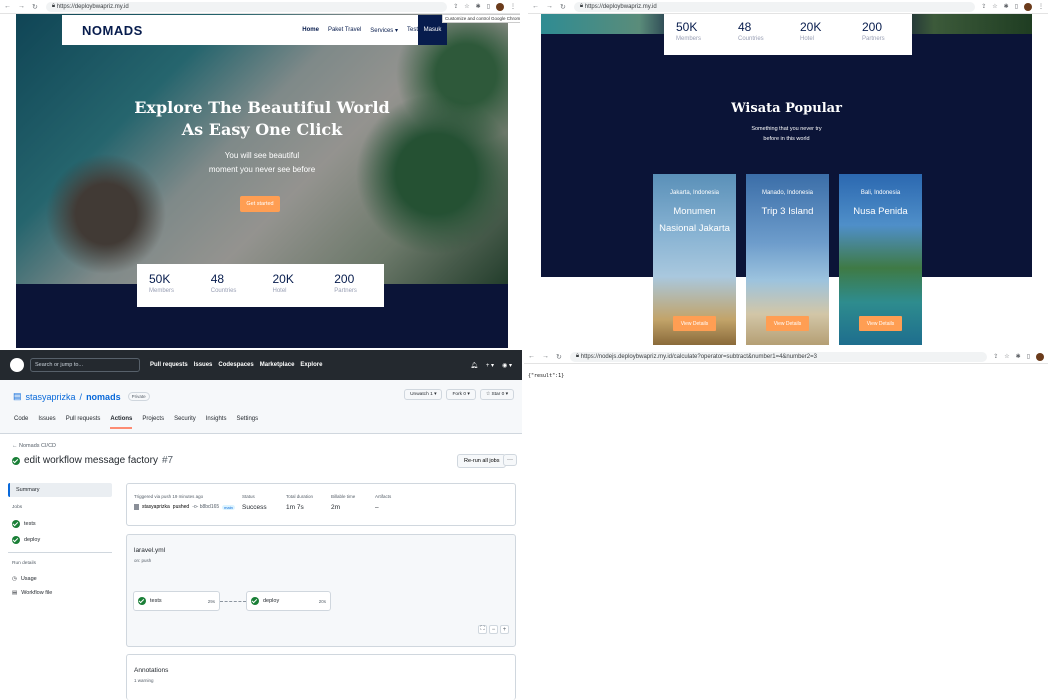 The height and width of the screenshot is (700, 1048). Describe the element at coordinates (510, 460) in the screenshot. I see `more-options-button: ···` at that location.